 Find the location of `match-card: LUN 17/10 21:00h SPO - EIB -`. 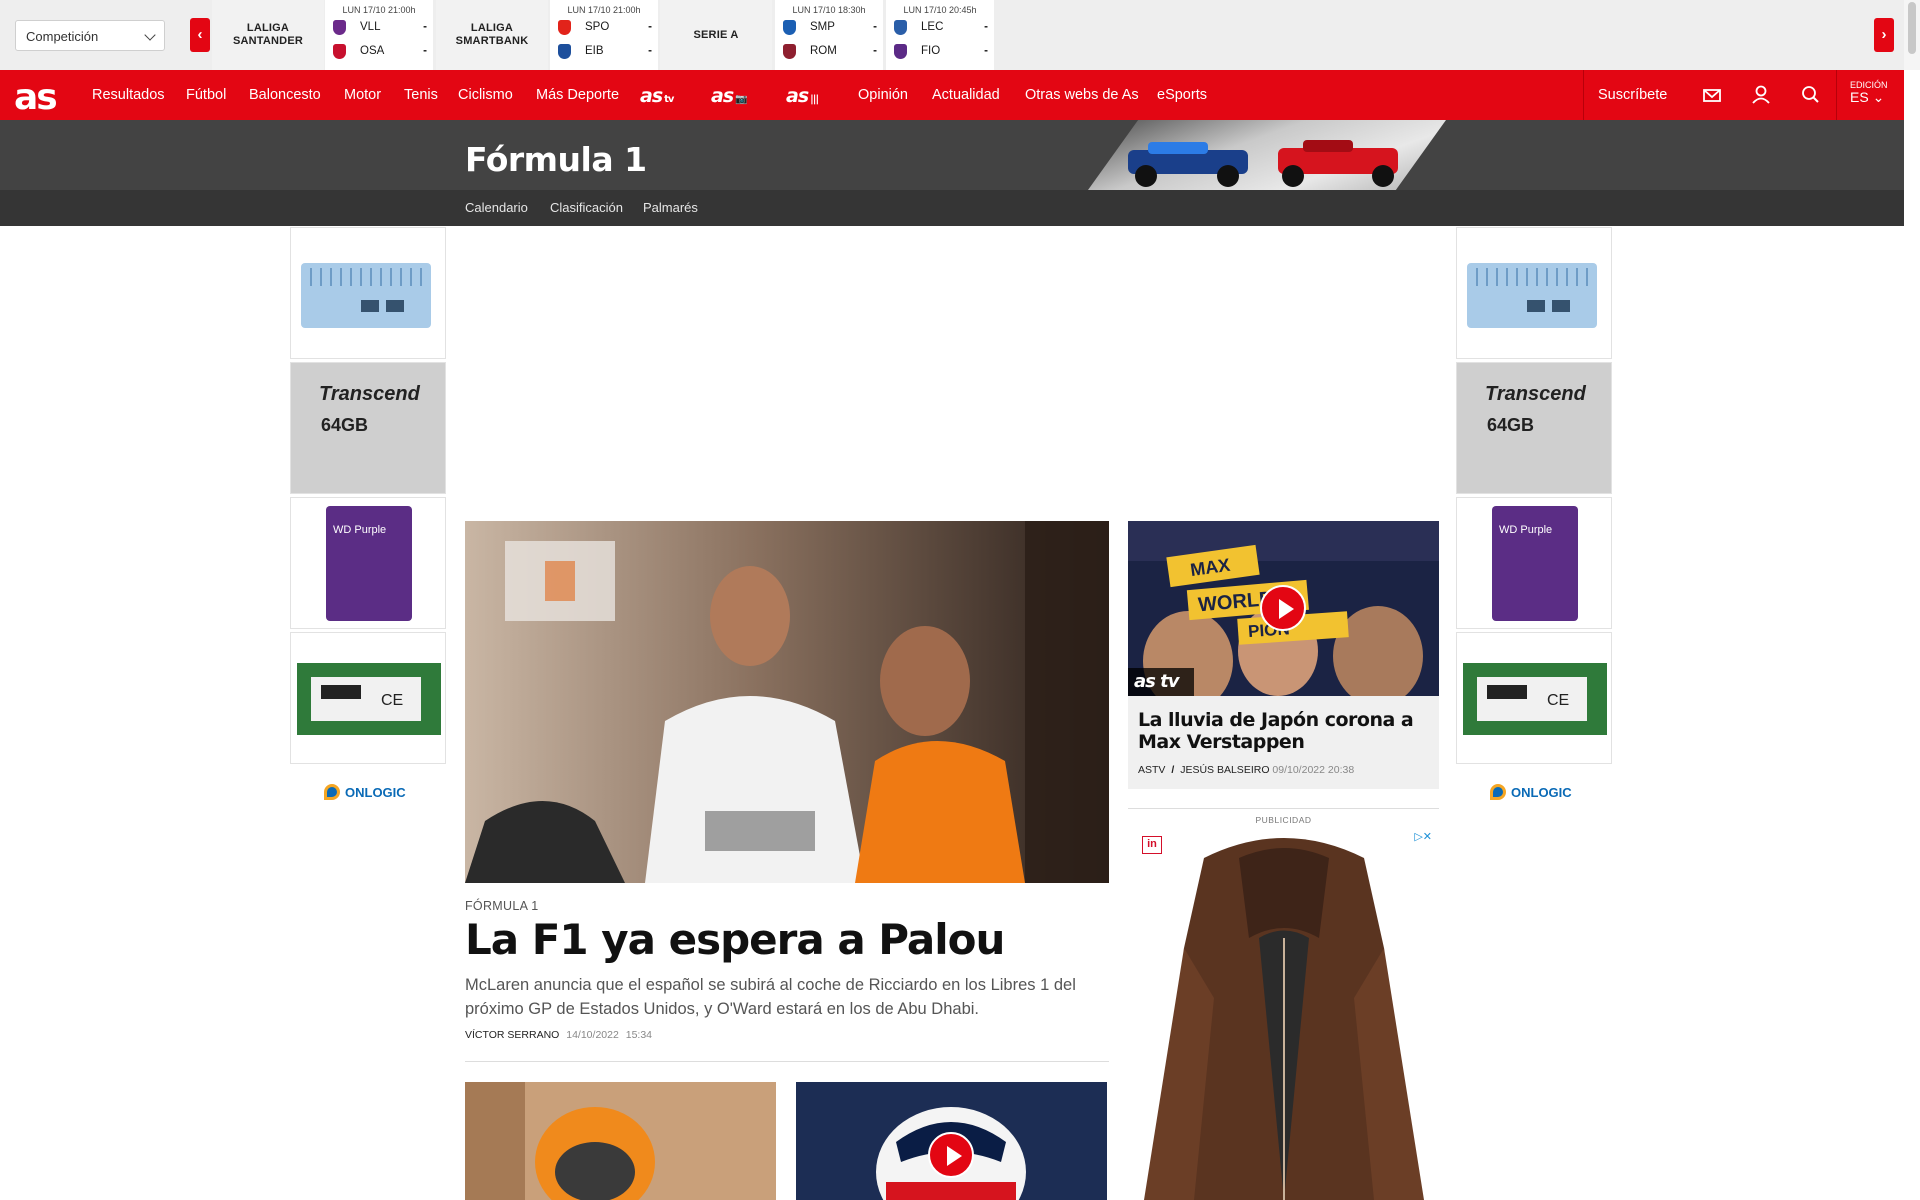

match-card: LUN 17/10 21:00h SPO - EIB - is located at coordinates (604, 35).